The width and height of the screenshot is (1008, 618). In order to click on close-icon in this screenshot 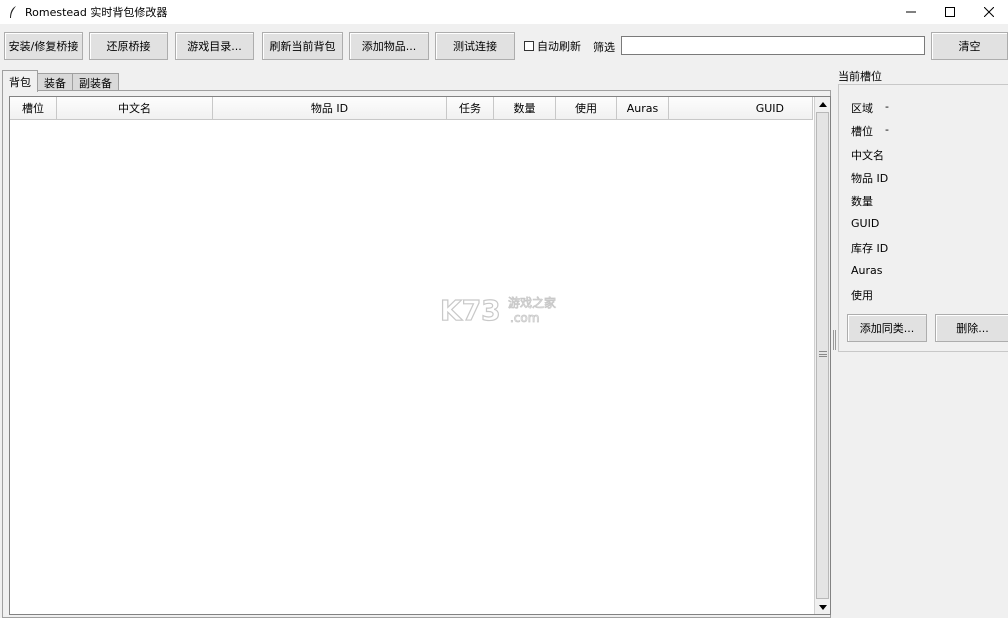, I will do `click(988, 12)`.